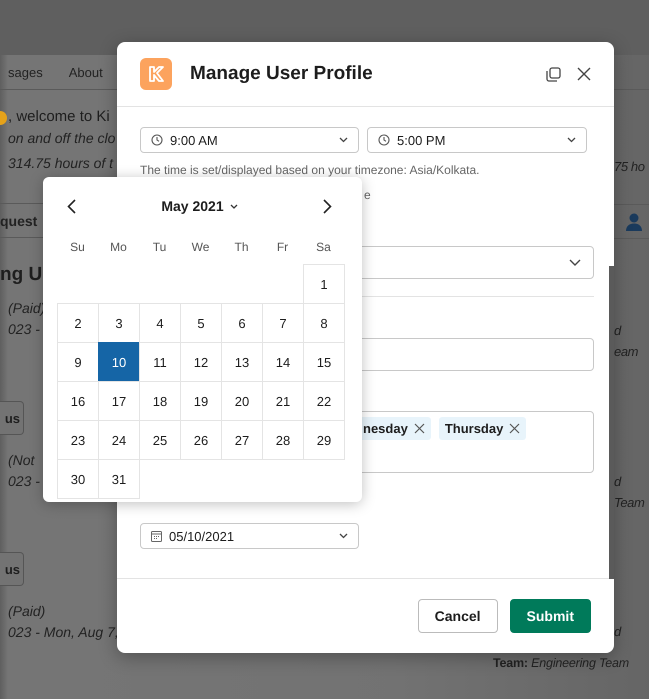  What do you see at coordinates (310, 170) in the screenshot?
I see `timezone-note: The time is set/displayed based on your timezone: Asia/Kolkata.` at bounding box center [310, 170].